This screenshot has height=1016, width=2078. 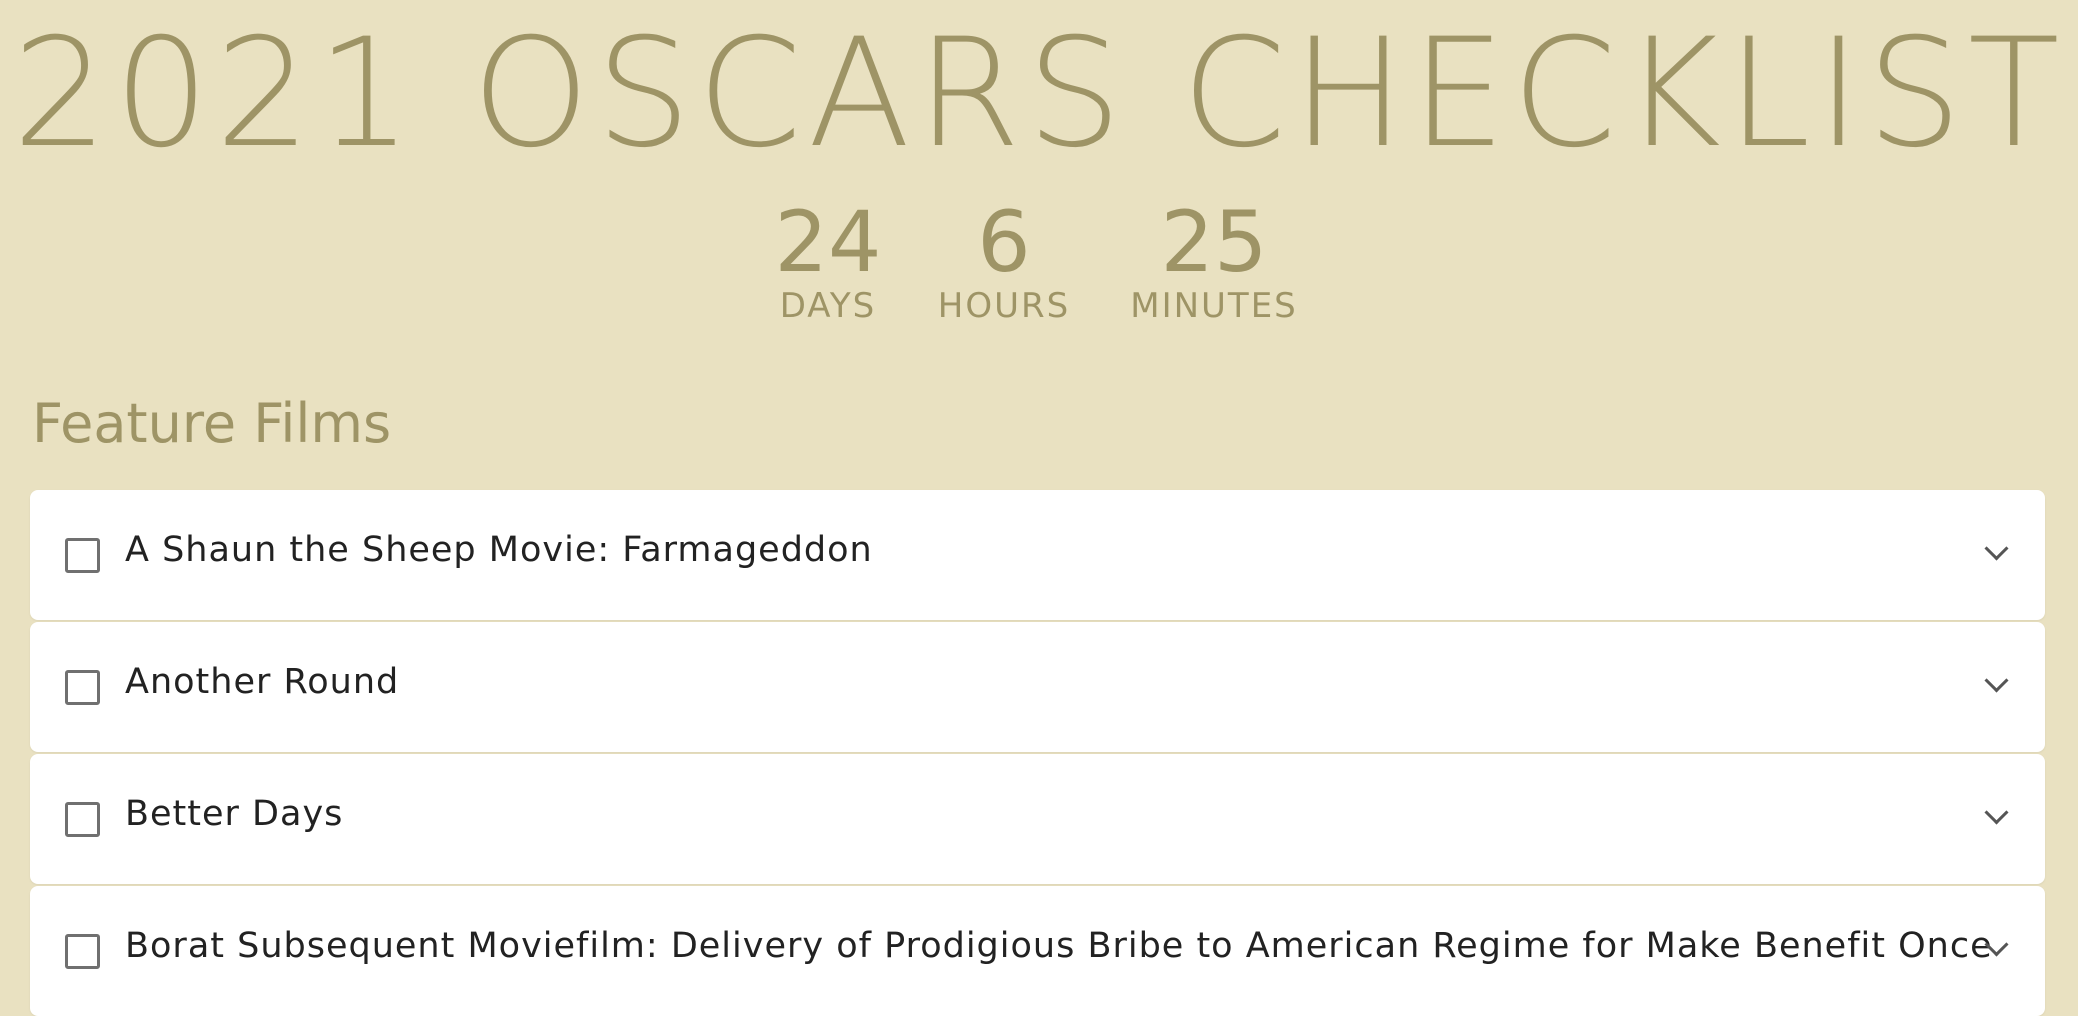 I want to click on minutes-label: MINUTES, so click(x=1214, y=306).